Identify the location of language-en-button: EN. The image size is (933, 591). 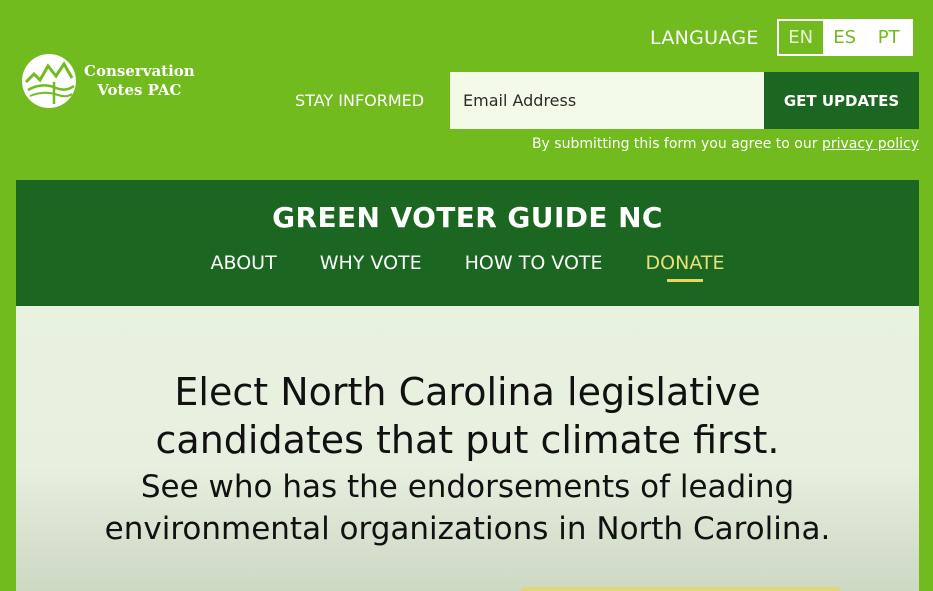
(800, 37).